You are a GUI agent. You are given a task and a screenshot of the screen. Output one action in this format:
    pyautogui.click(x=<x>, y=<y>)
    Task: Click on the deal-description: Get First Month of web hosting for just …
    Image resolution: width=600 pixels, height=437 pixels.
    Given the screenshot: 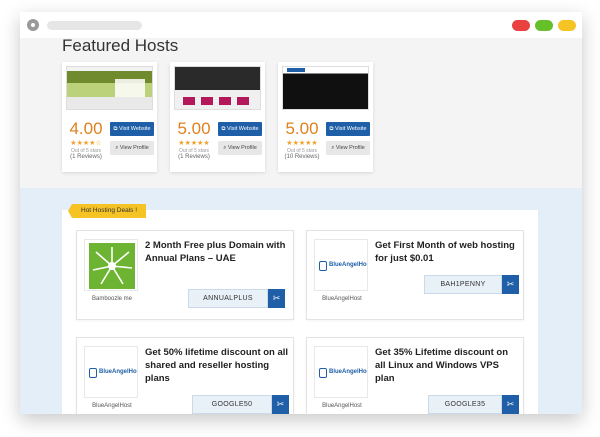 What is the action you would take?
    pyautogui.click(x=445, y=252)
    